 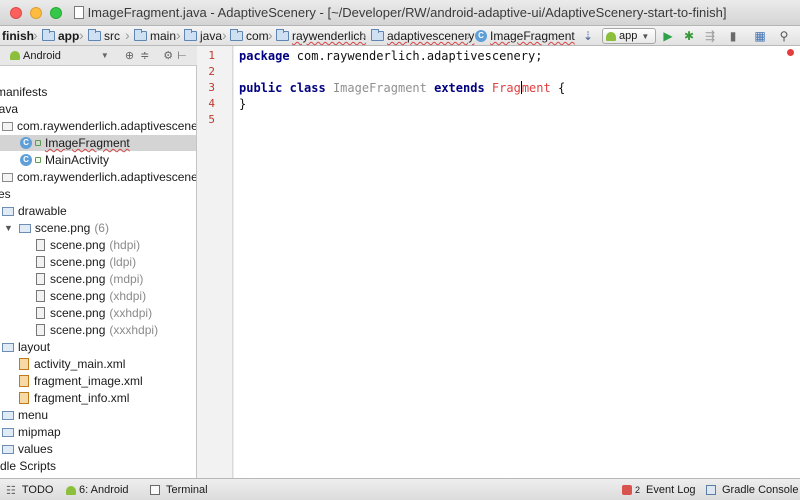 I want to click on gear-icon: ⚙, so click(x=168, y=55).